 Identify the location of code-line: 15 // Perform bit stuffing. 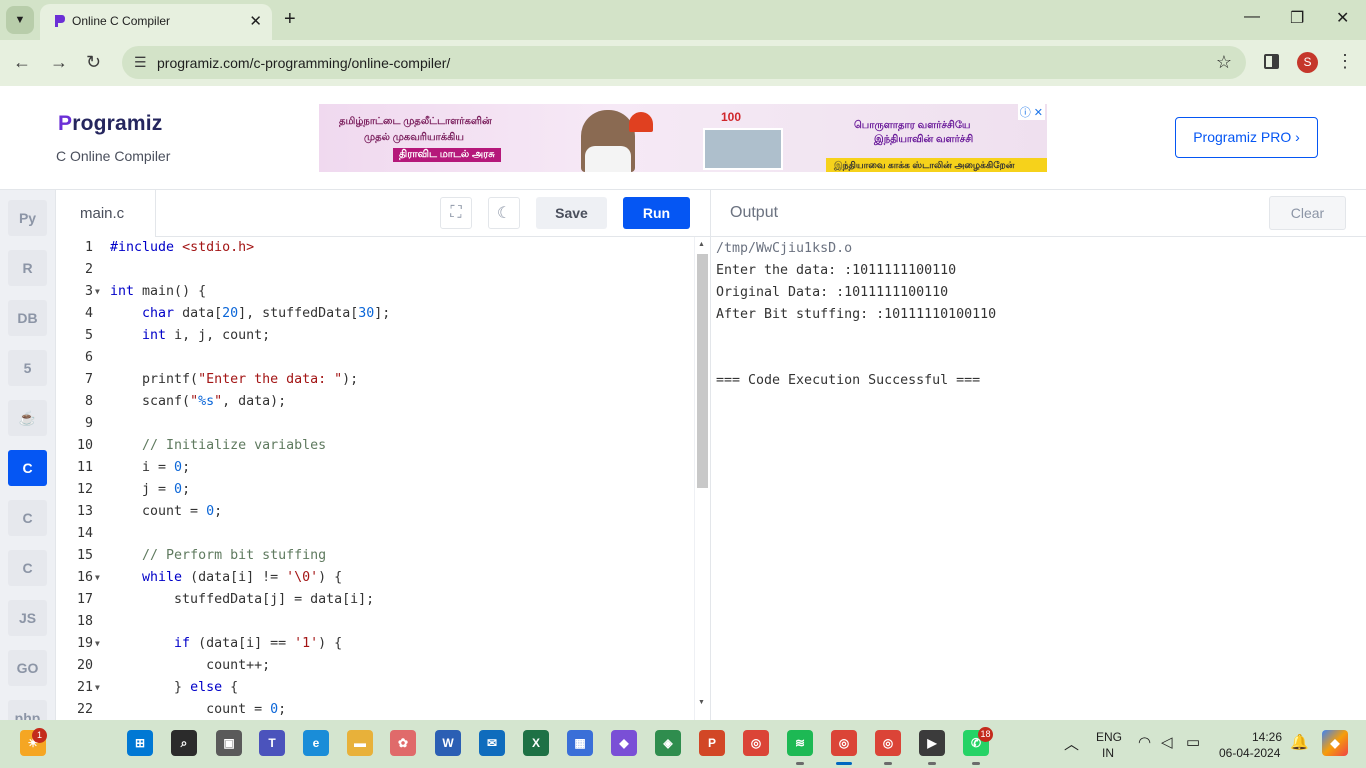
(375, 556).